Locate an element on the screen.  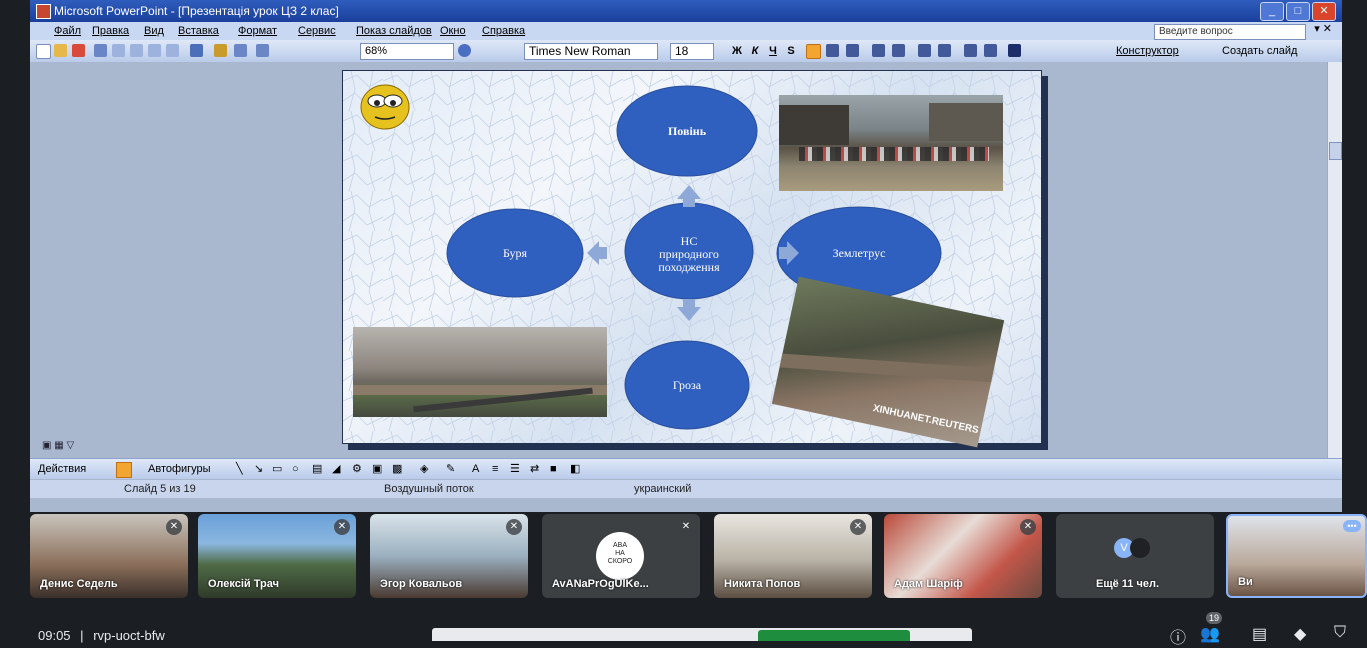
design-button: Конструктор is located at coordinates (1147, 51).